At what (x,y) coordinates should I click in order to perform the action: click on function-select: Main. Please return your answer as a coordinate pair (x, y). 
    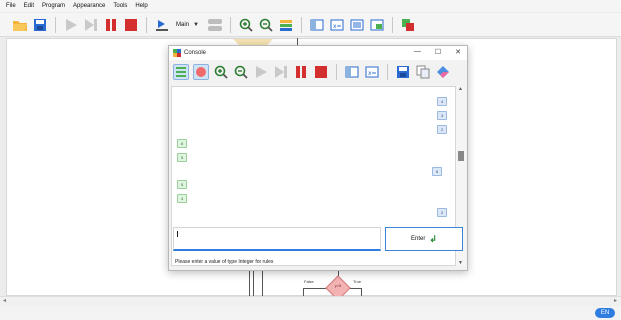
    Looking at the image, I should click on (182, 25).